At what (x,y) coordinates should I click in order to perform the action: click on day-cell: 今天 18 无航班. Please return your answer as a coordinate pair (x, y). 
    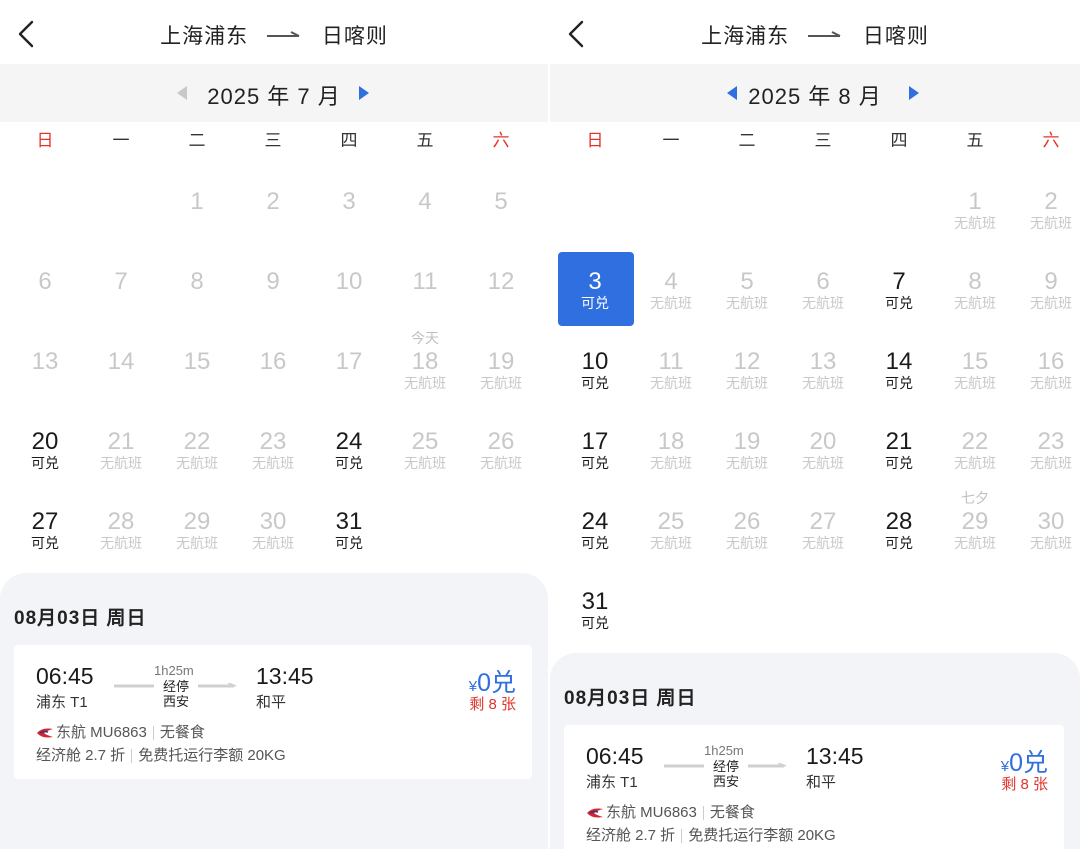
    Looking at the image, I should click on (425, 363).